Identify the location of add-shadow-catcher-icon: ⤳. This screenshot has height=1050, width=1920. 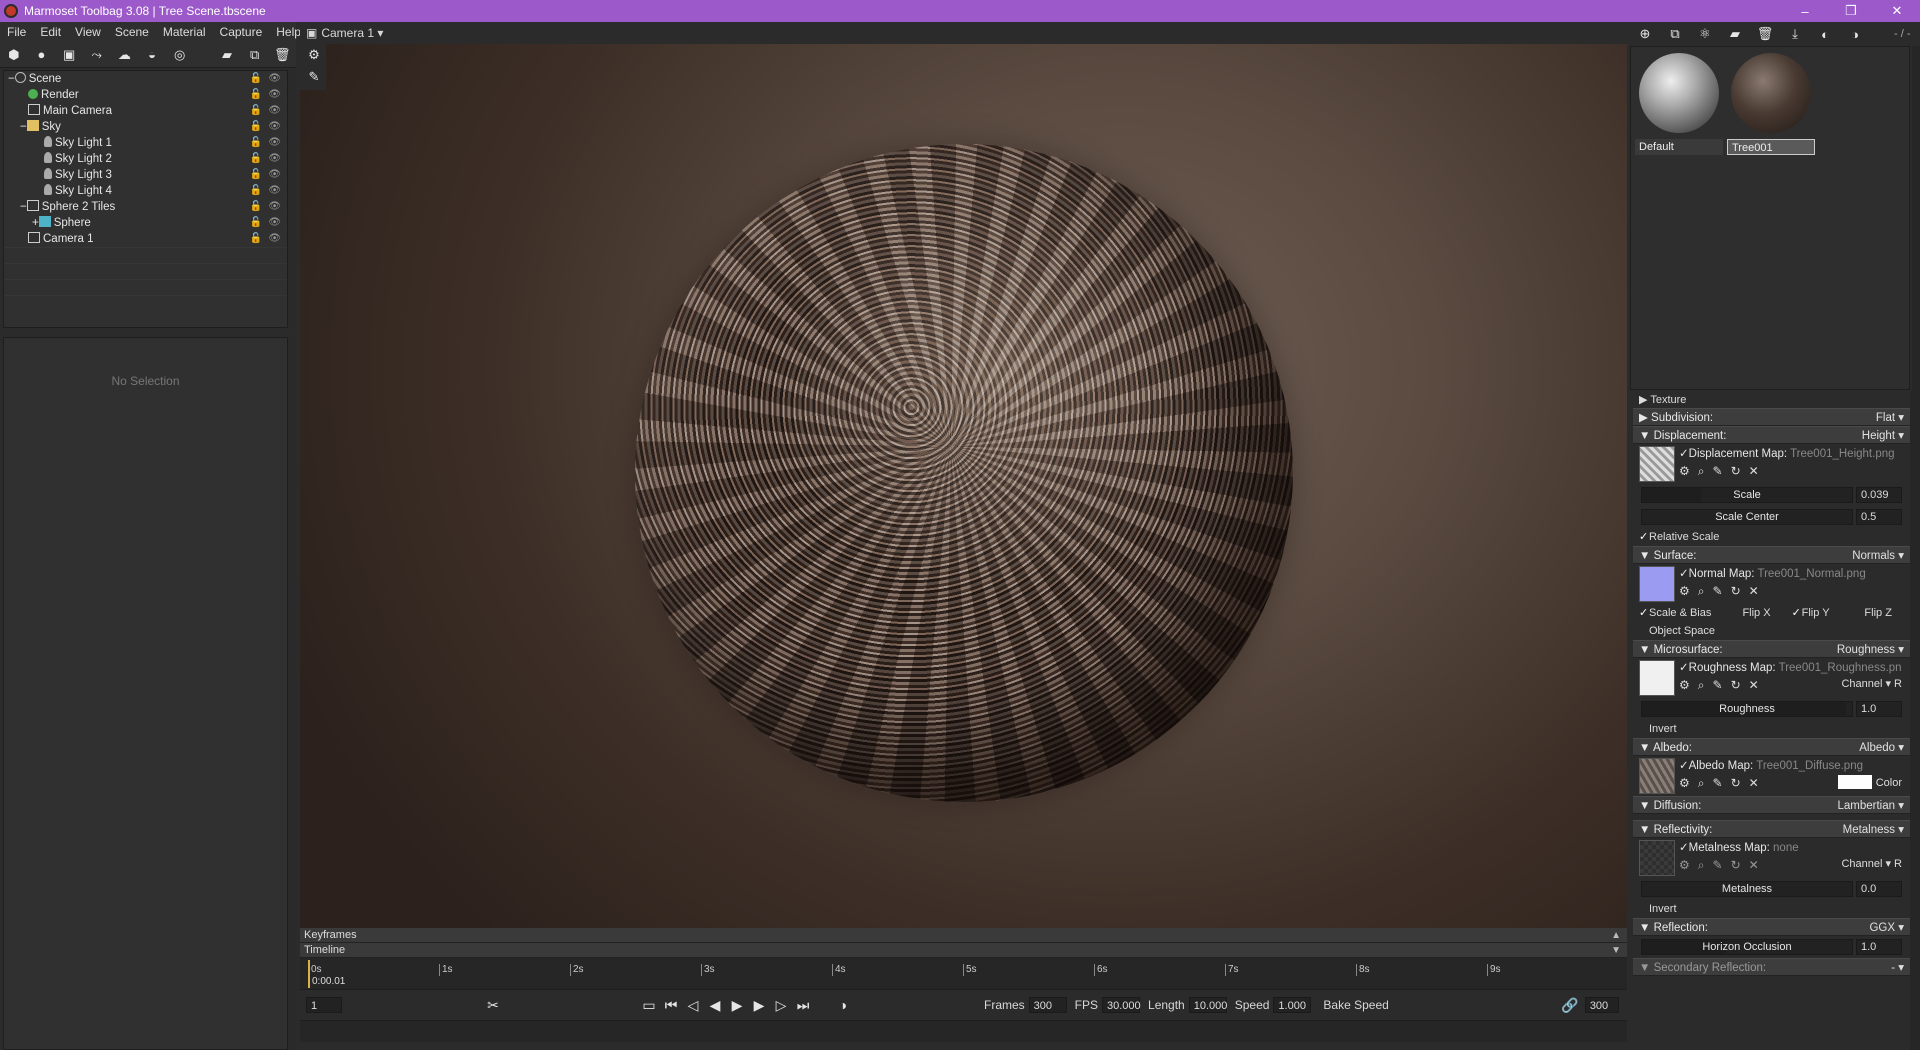
(97, 55).